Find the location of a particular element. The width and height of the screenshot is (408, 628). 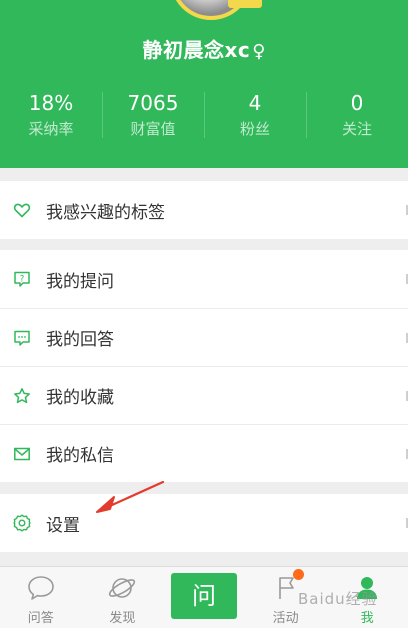

mail-icon is located at coordinates (22, 454).